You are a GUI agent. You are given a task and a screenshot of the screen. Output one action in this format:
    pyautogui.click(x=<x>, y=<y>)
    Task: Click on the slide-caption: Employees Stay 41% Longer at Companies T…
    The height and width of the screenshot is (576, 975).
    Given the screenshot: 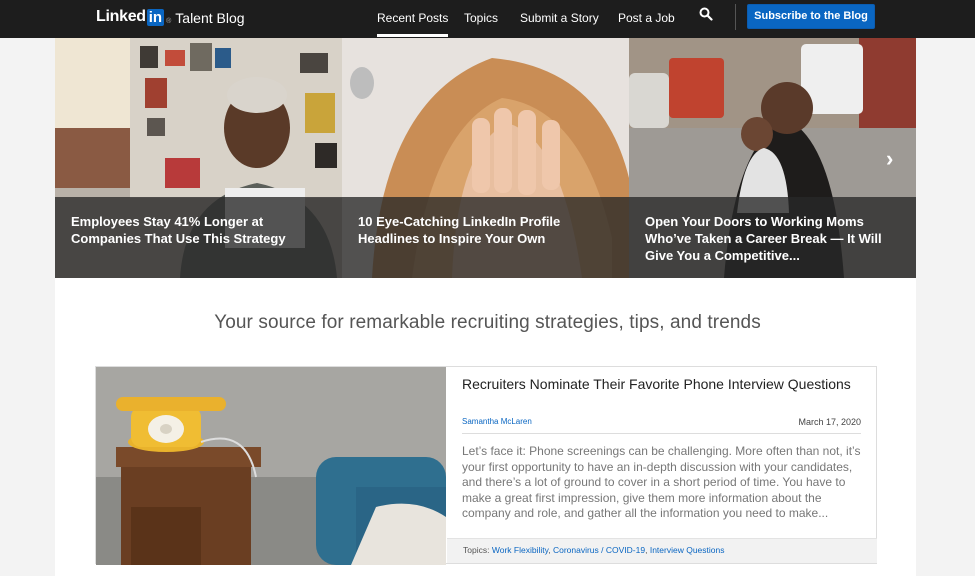 What is the action you would take?
    pyautogui.click(x=198, y=237)
    